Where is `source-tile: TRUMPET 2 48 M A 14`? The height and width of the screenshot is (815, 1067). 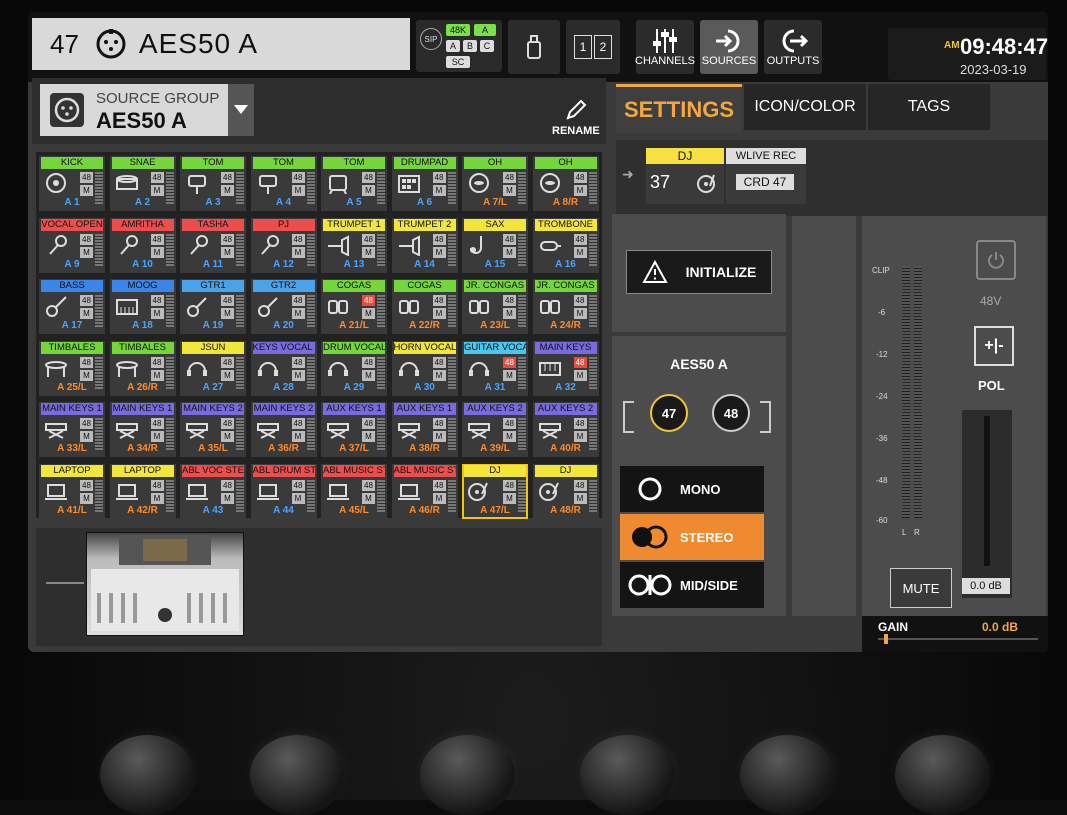 source-tile: TRUMPET 2 48 M A 14 is located at coordinates (424, 245).